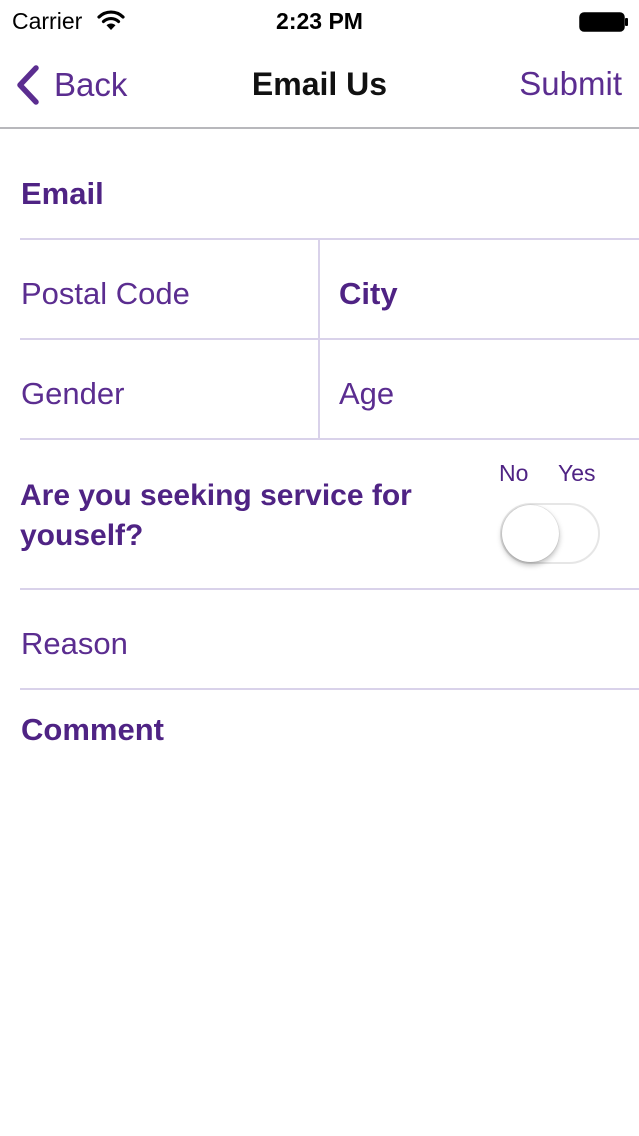 The width and height of the screenshot is (639, 1136). I want to click on toggle-knob, so click(530, 533).